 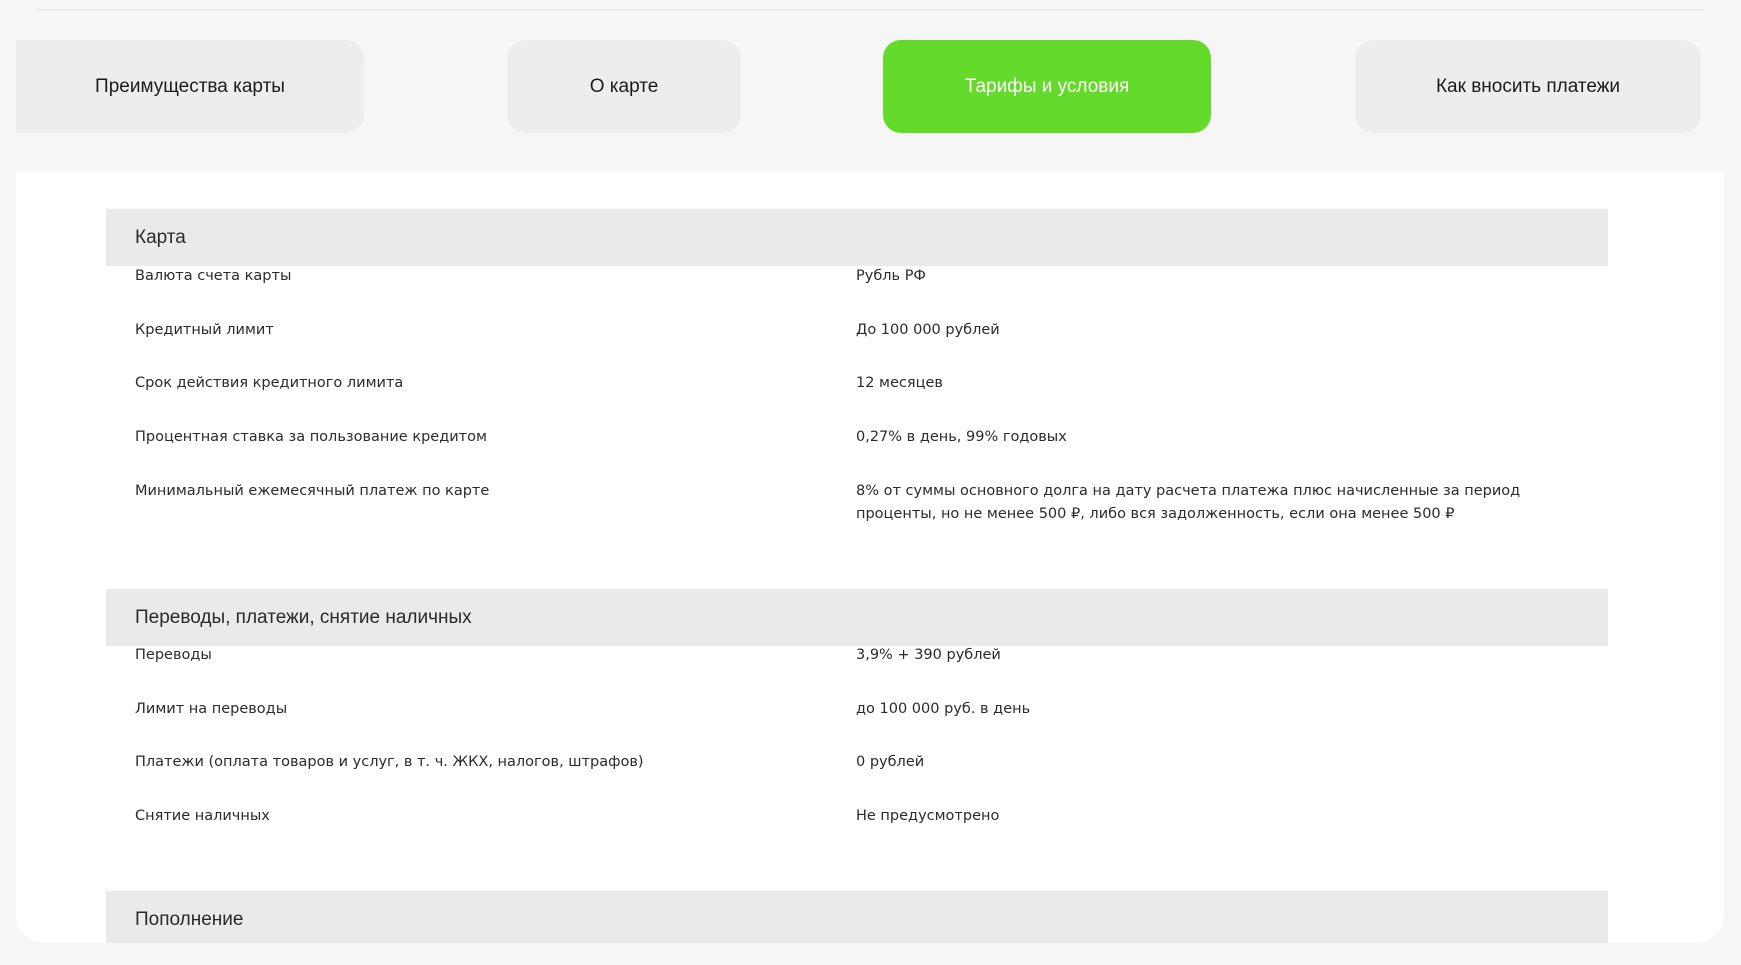 I want to click on row-label: Срок действия кредитного лимита, so click(x=269, y=383).